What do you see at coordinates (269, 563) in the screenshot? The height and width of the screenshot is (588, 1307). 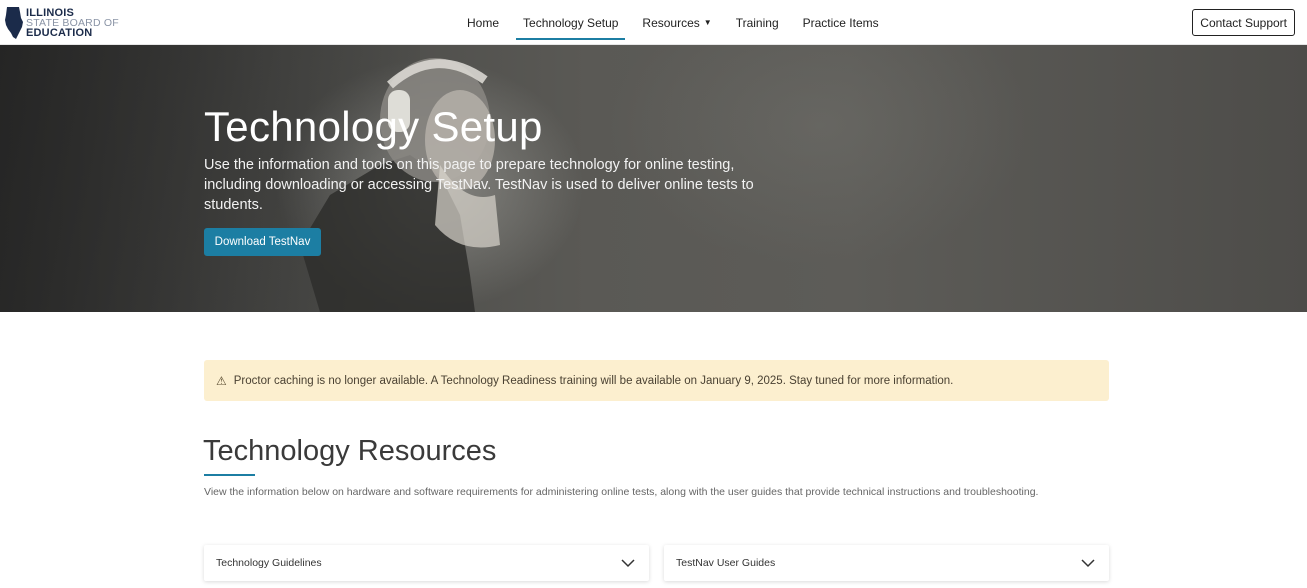 I see `accordion-label: Technology Guidelines` at bounding box center [269, 563].